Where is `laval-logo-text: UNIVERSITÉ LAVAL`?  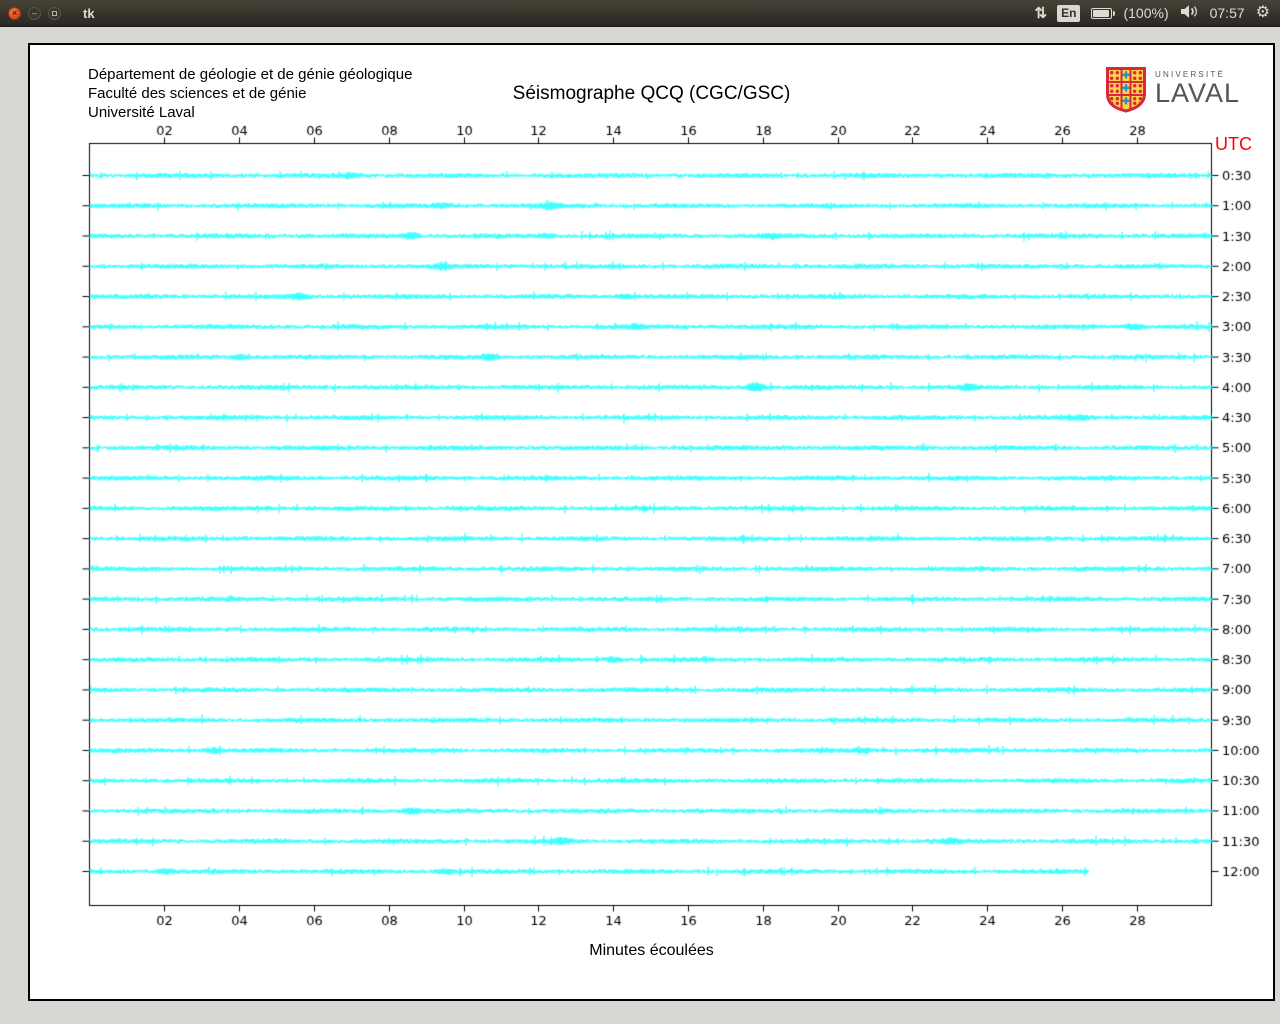
laval-logo-text: UNIVERSITÉ LAVAL is located at coordinates (1197, 87).